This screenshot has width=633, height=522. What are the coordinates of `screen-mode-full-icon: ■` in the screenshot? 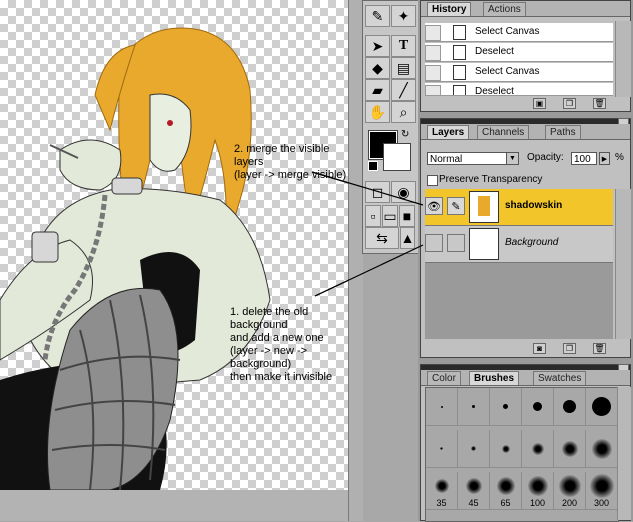 It's located at (407, 216).